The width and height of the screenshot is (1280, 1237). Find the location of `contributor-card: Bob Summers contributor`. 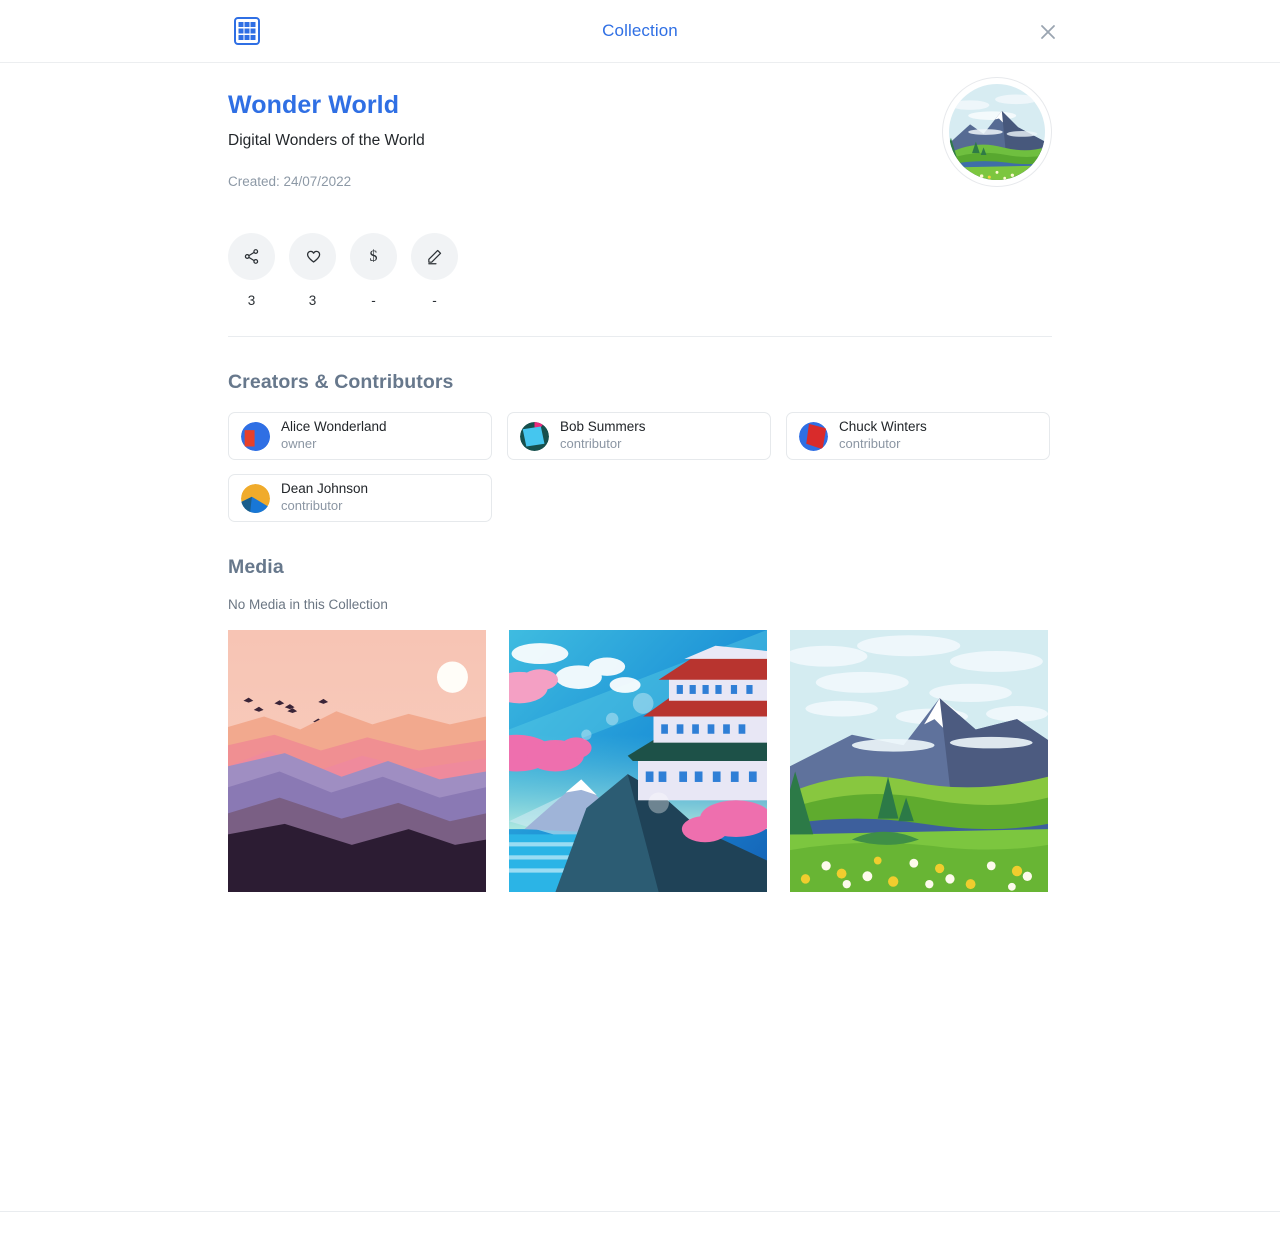

contributor-card: Bob Summers contributor is located at coordinates (639, 436).